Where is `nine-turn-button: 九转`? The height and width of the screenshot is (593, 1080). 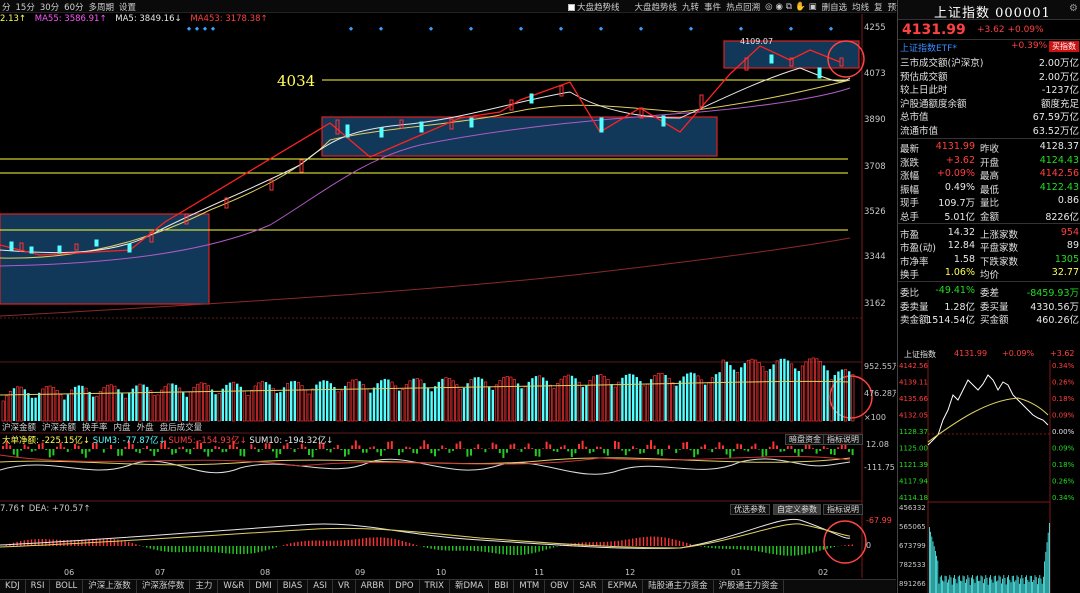
nine-turn-button: 九转 is located at coordinates (690, 7).